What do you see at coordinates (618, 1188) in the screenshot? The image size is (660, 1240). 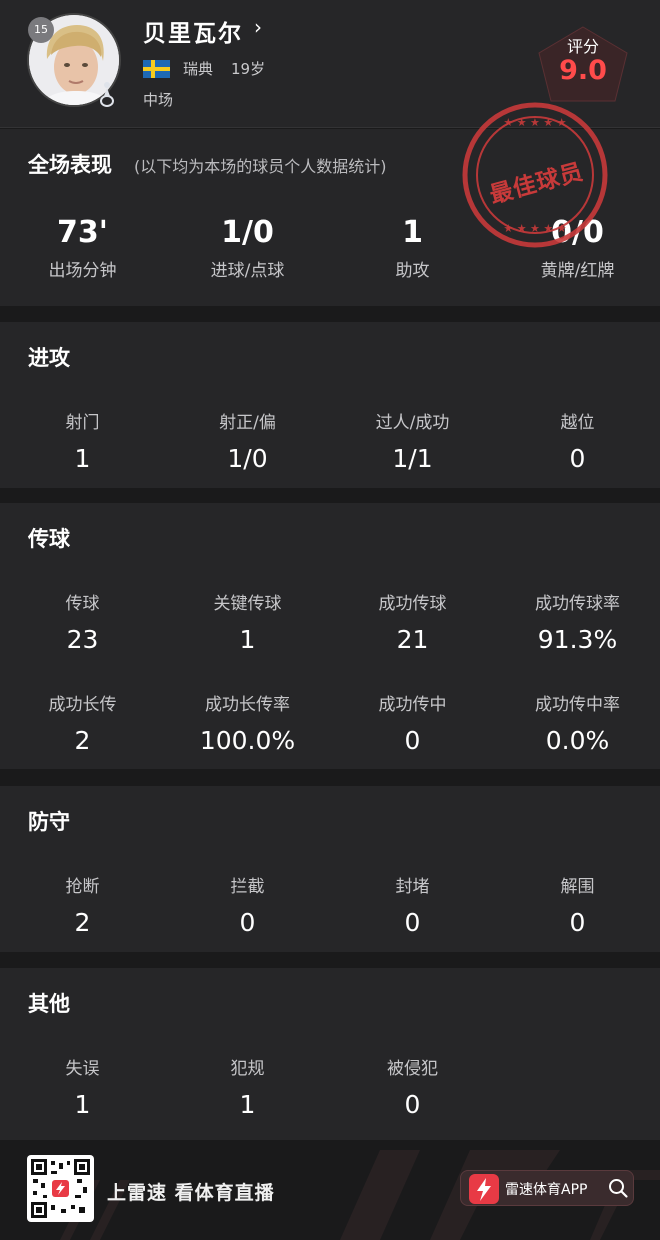 I see `search-icon` at bounding box center [618, 1188].